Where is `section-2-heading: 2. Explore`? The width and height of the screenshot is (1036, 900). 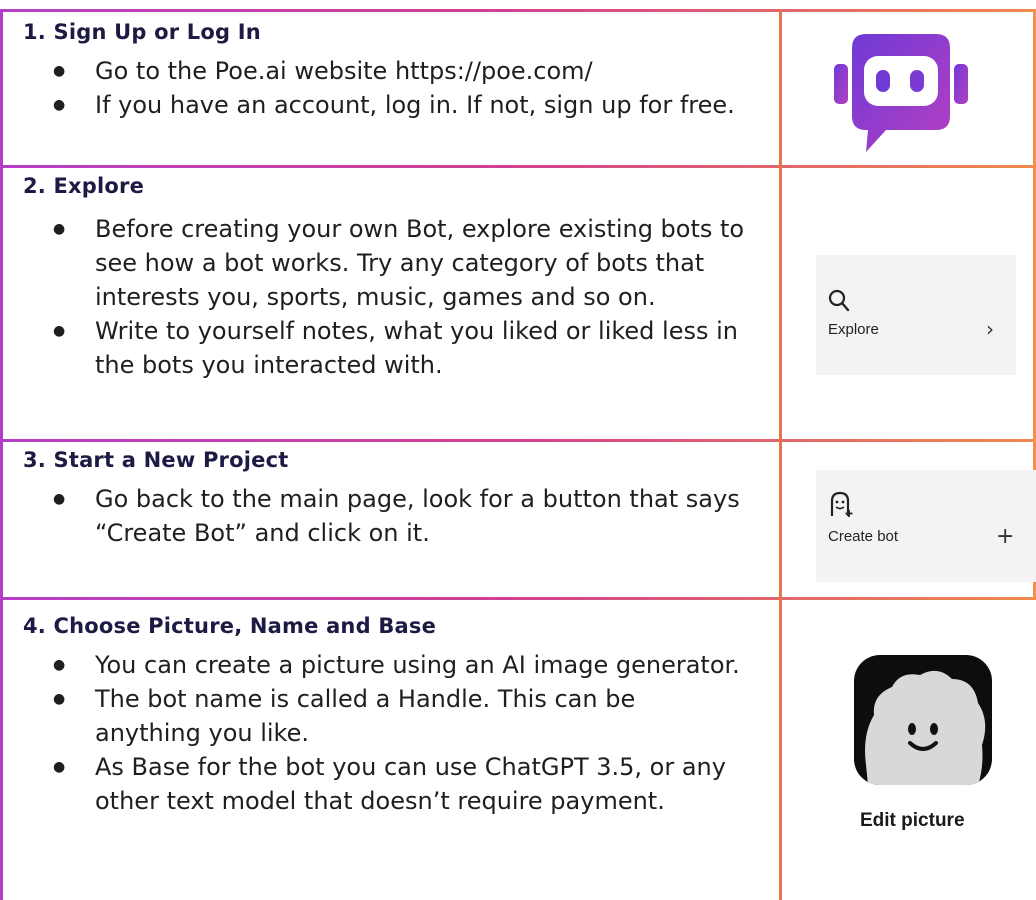 section-2-heading: 2. Explore is located at coordinates (84, 186).